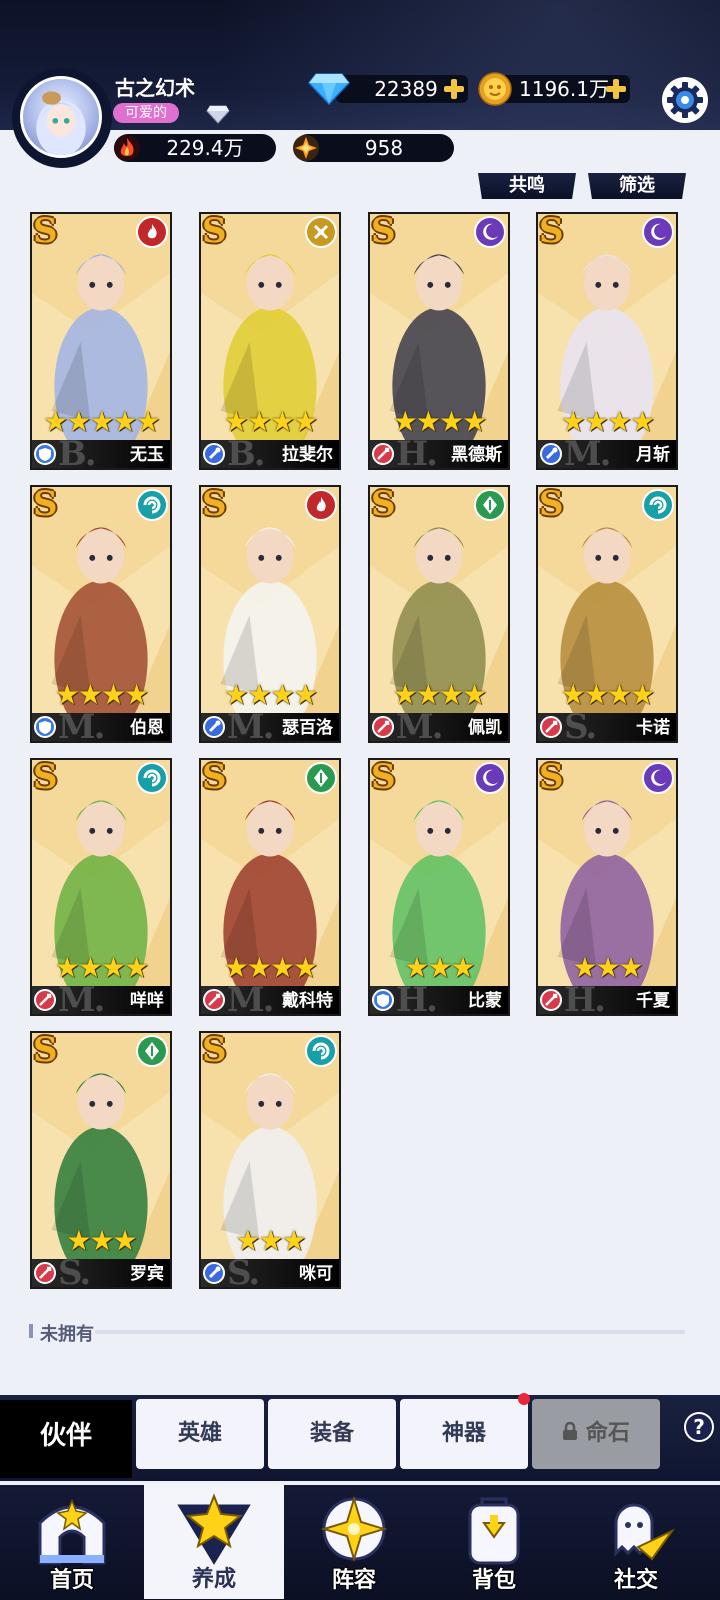  What do you see at coordinates (494, 1542) in the screenshot?
I see `nav-bag: 背包` at bounding box center [494, 1542].